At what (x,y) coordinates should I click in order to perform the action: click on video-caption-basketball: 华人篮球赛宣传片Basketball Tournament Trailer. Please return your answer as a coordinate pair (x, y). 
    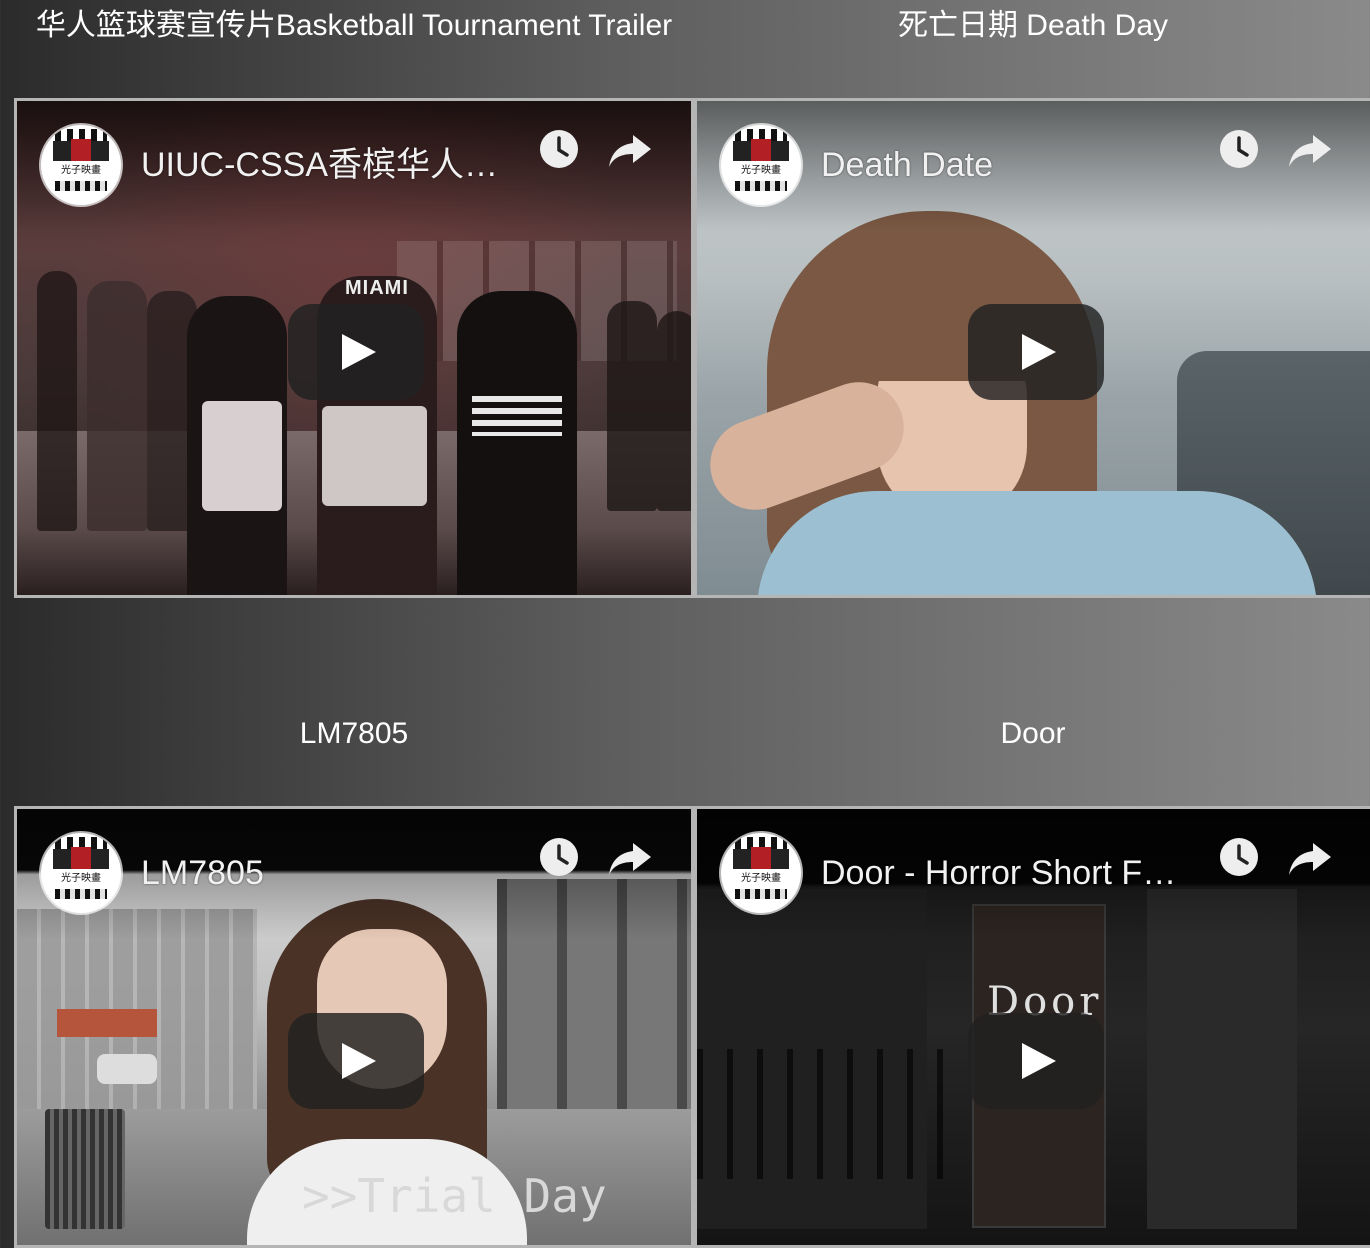
    Looking at the image, I should click on (354, 25).